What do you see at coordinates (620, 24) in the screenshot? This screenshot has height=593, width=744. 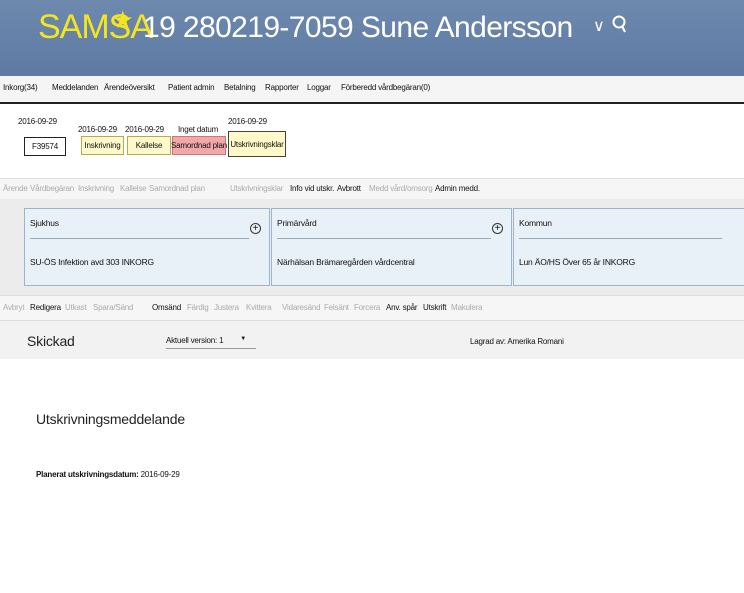 I see `search-icon` at bounding box center [620, 24].